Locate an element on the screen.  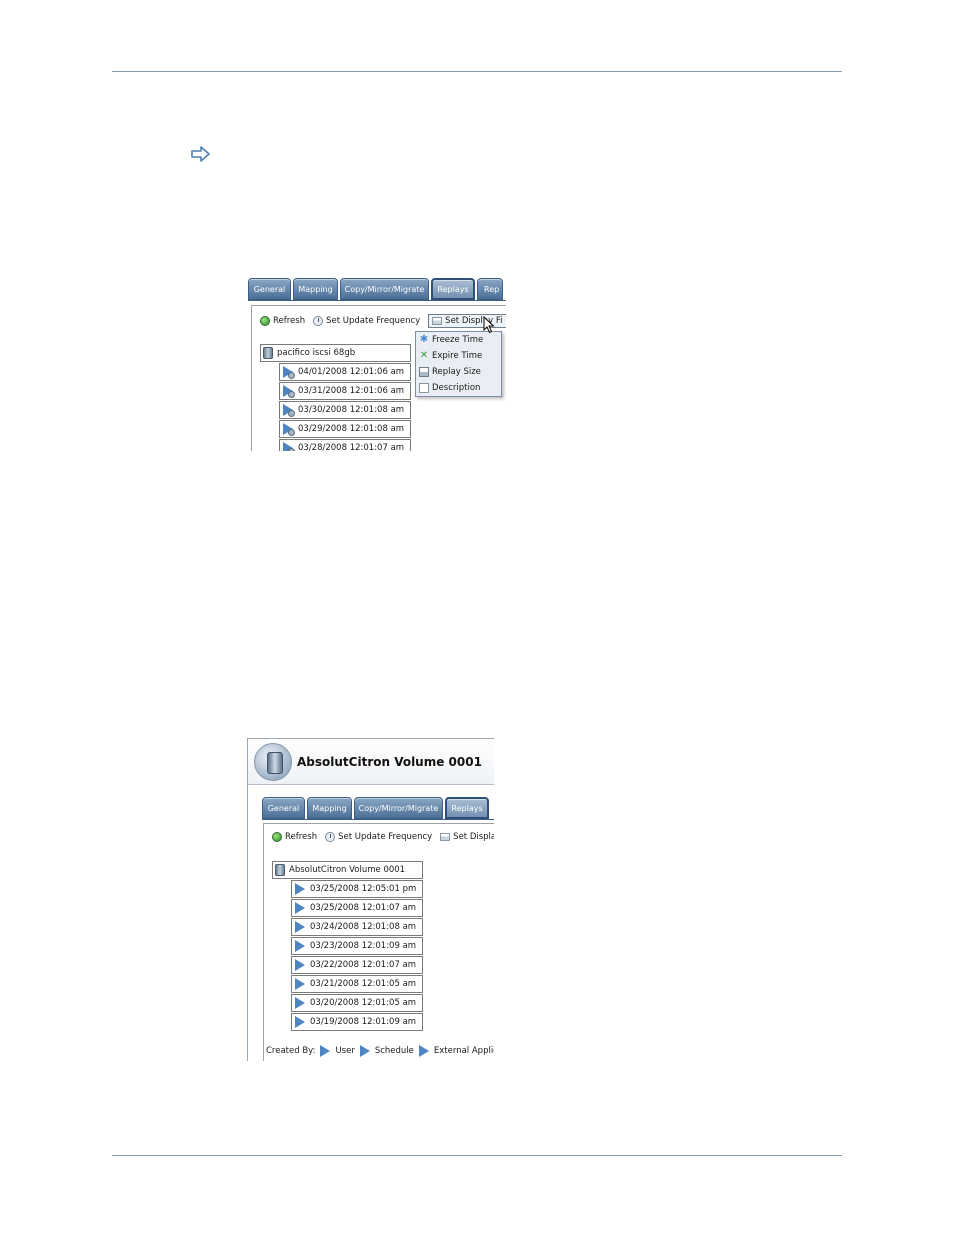
legend-item-external-application: External Application is located at coordinates (463, 1051).